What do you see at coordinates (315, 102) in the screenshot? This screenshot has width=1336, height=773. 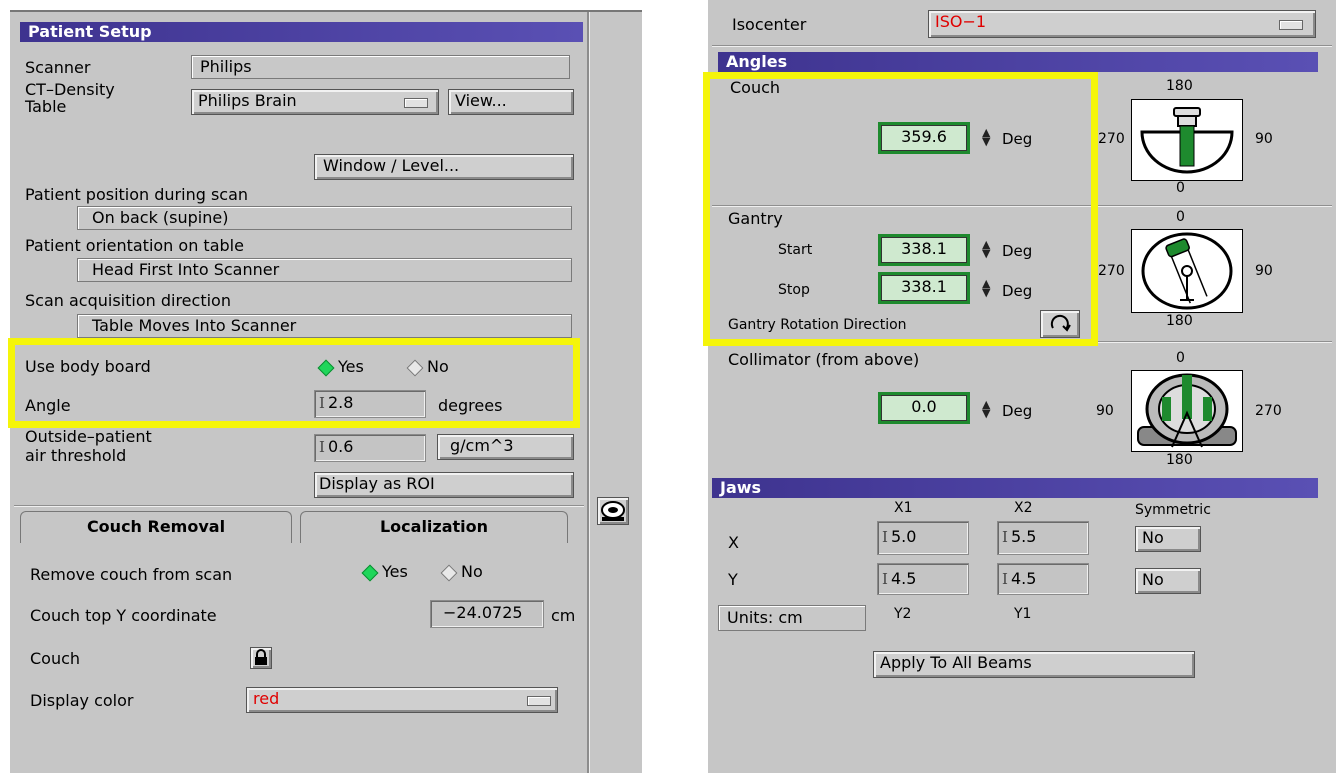 I see `ct-density-dropdown: Philips Brain` at bounding box center [315, 102].